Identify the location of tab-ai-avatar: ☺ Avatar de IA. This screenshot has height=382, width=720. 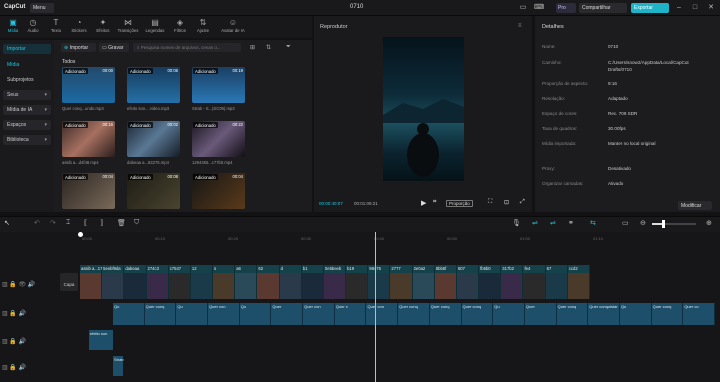
(233, 27).